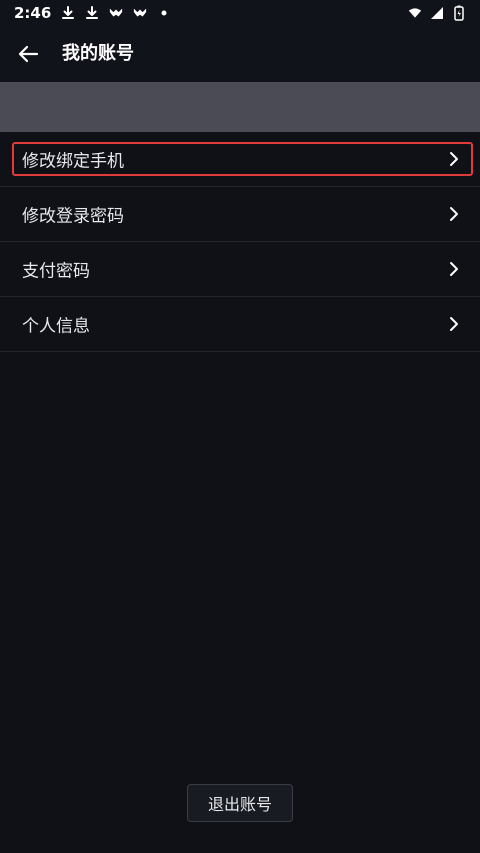  I want to click on arrow-left-icon, so click(28, 54).